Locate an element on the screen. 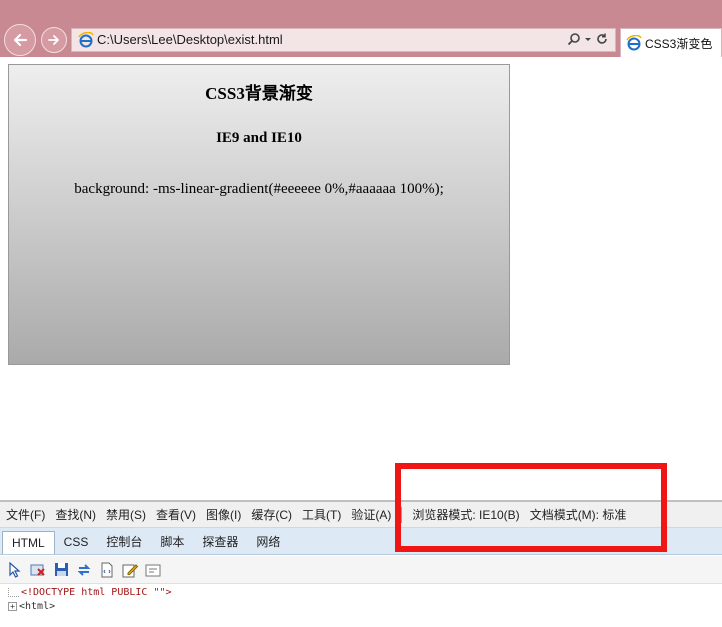 The height and width of the screenshot is (627, 722). menu-view: 查看(V) is located at coordinates (176, 514).